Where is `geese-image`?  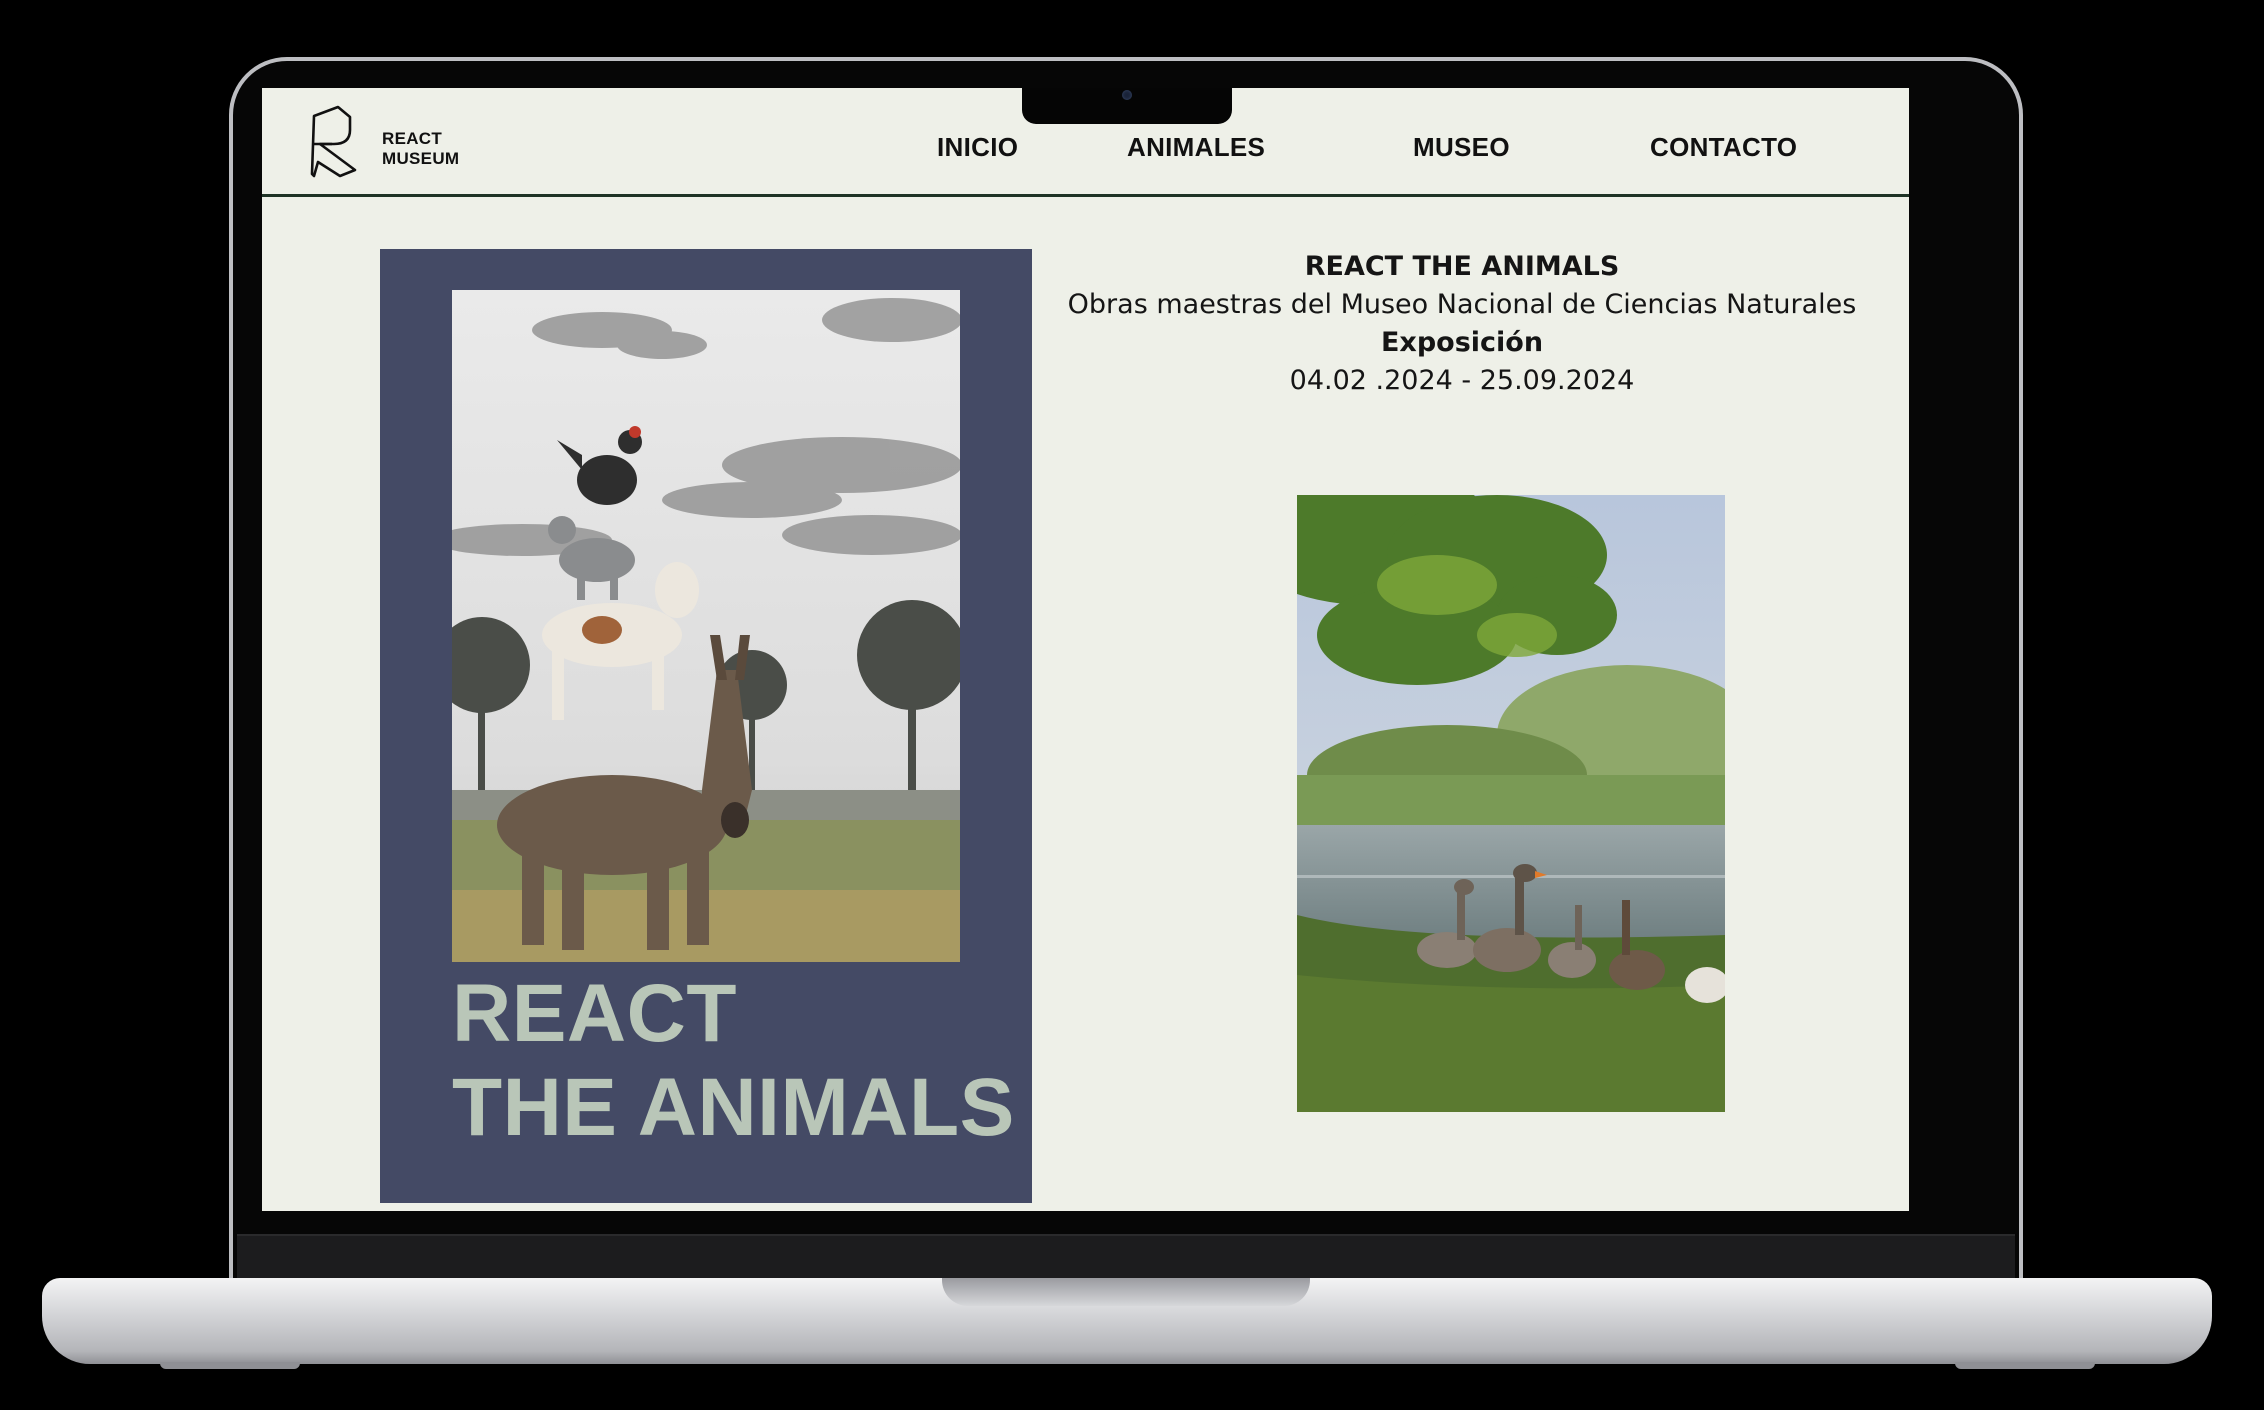 geese-image is located at coordinates (1511, 803).